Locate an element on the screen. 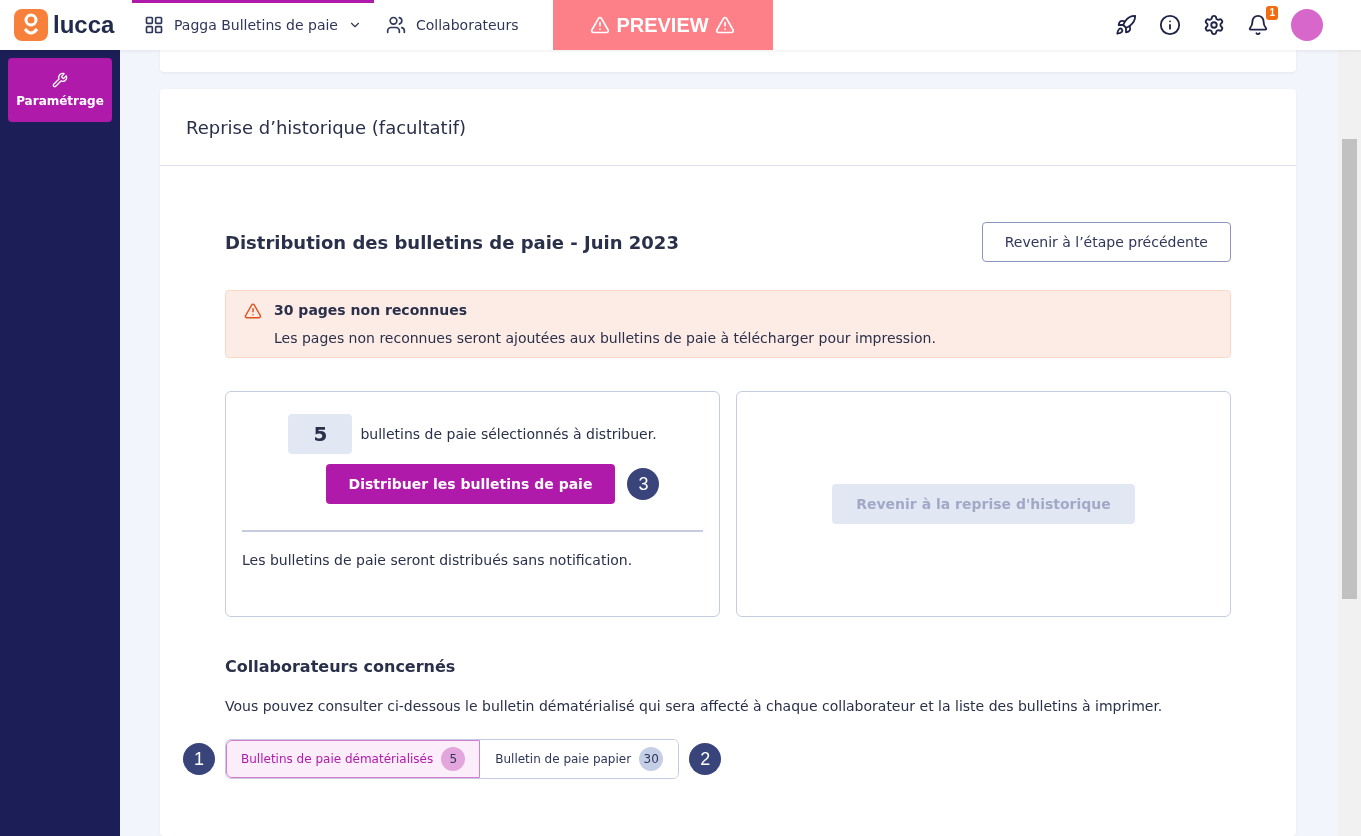  logo-text: lucca is located at coordinates (84, 25).